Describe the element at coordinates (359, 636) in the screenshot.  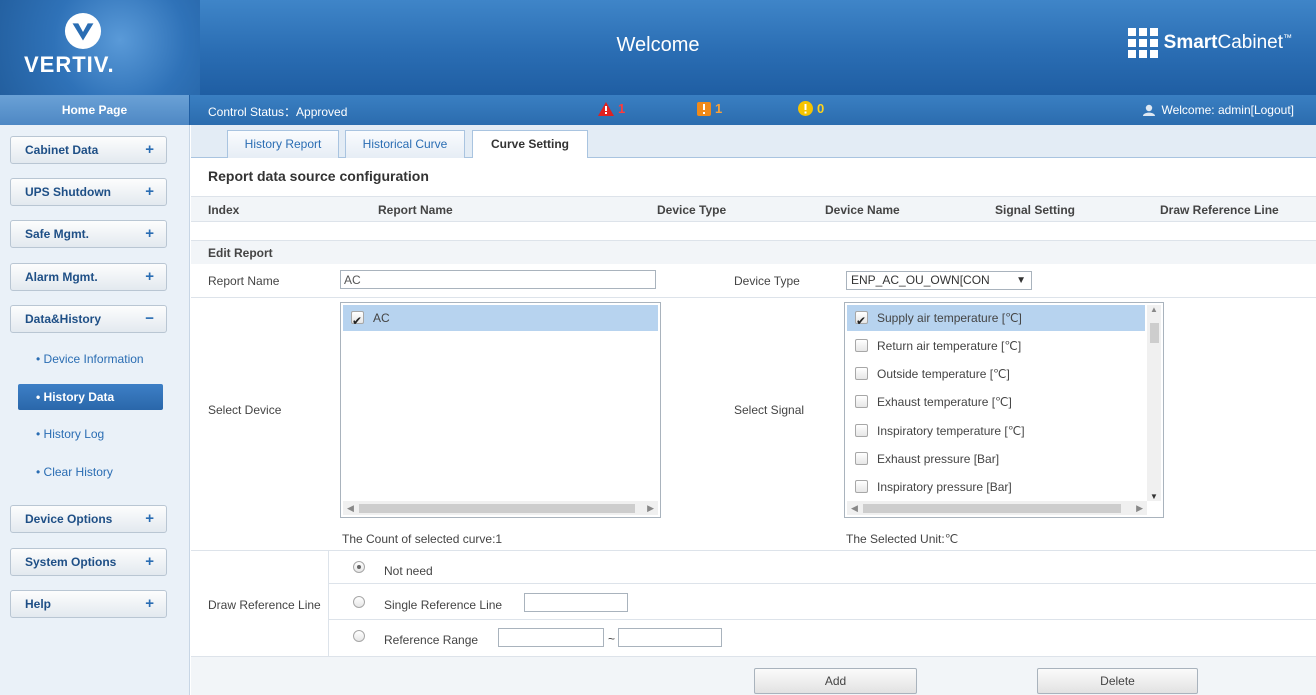
I see `radio-reference-range` at that location.